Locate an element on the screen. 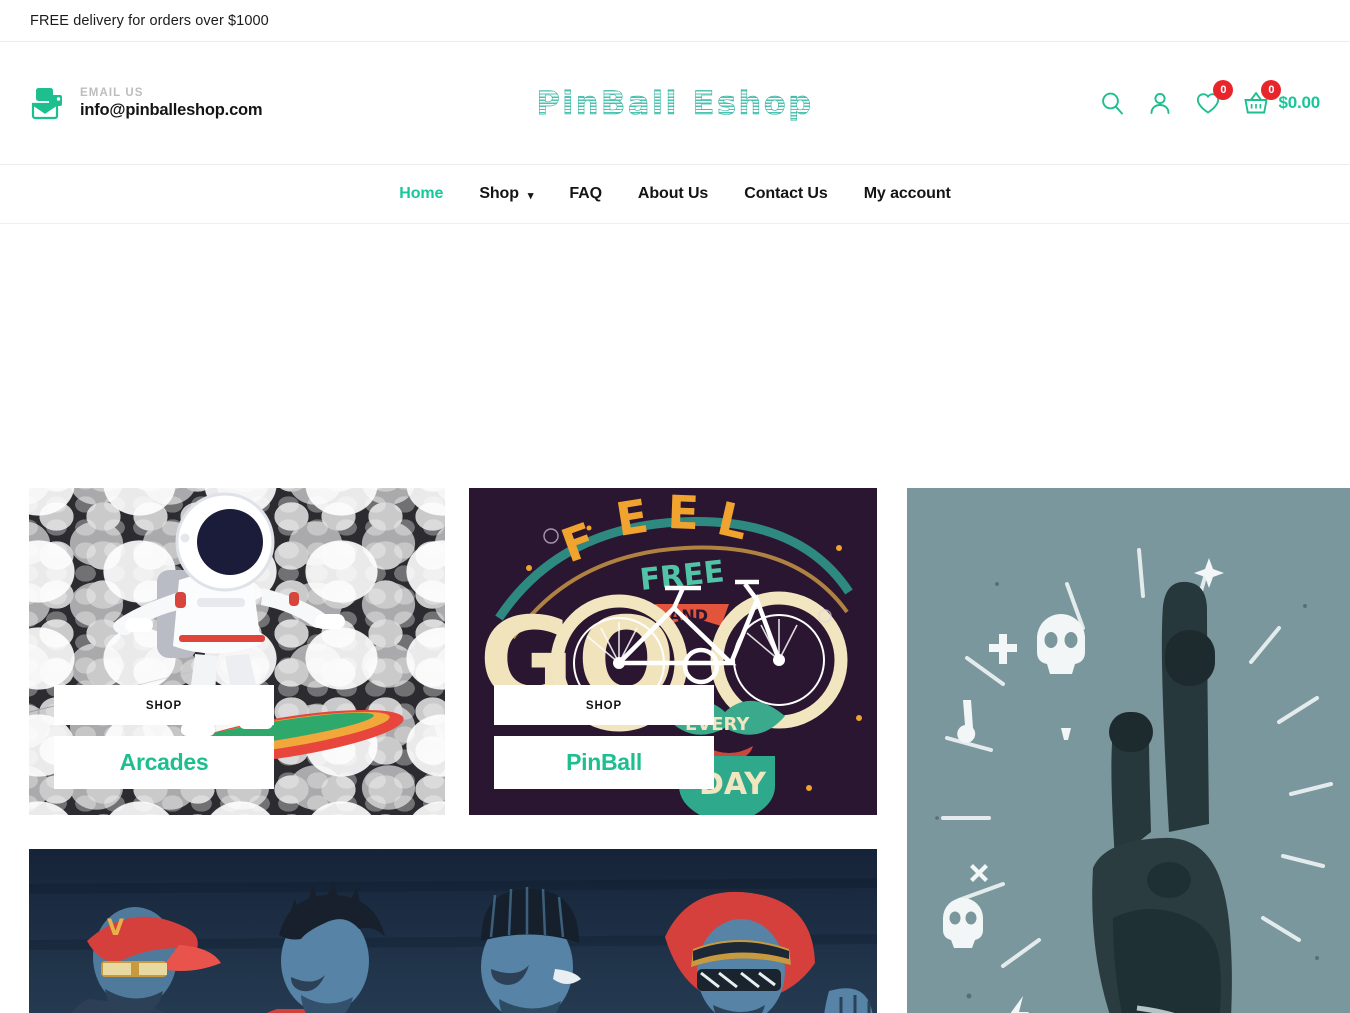 The width and height of the screenshot is (1350, 1013). category-card-table-games: V is located at coordinates (453, 931).